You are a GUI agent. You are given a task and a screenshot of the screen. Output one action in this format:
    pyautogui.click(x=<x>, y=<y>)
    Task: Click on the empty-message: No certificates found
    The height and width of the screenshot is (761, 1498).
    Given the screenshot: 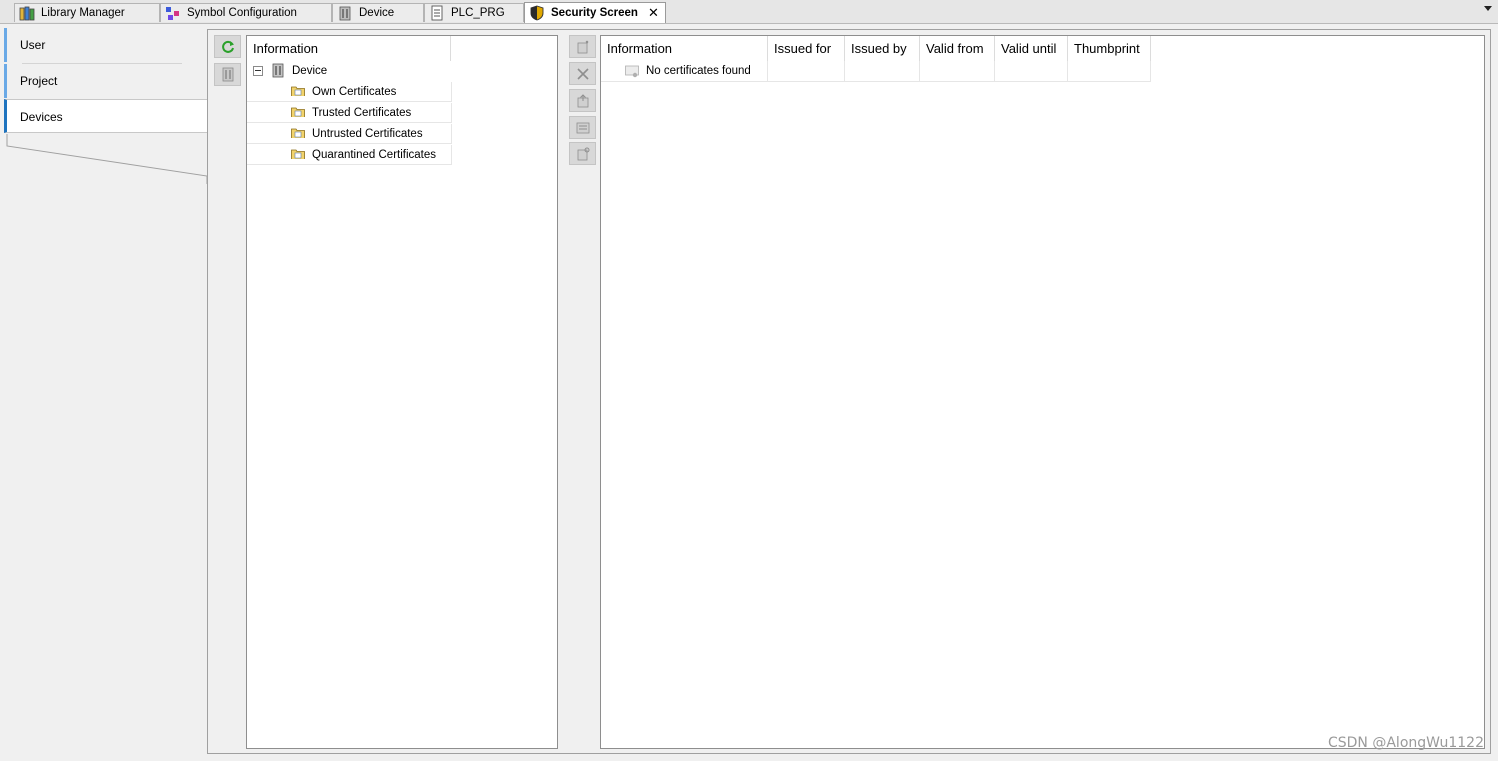 What is the action you would take?
    pyautogui.click(x=698, y=71)
    